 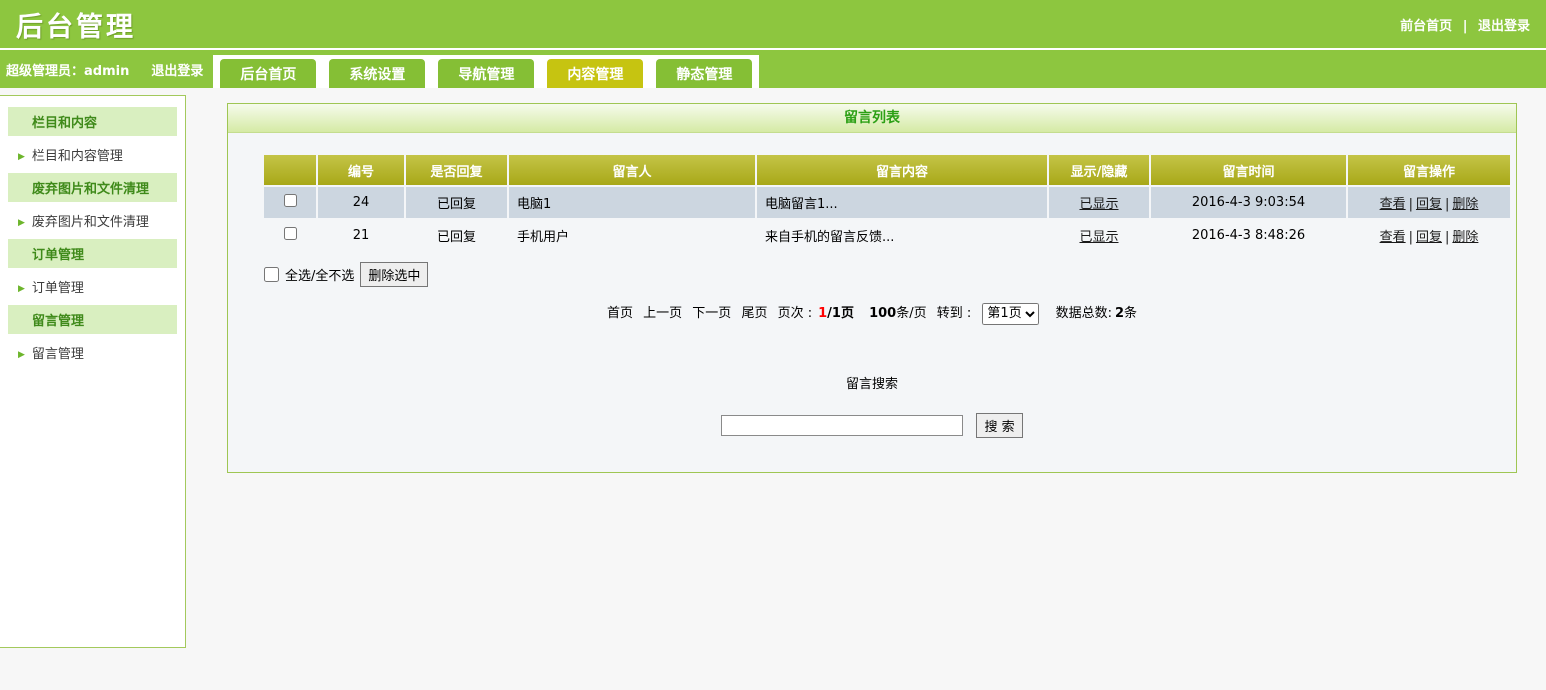 What do you see at coordinates (1083, 313) in the screenshot?
I see `total-label: 数据总数:` at bounding box center [1083, 313].